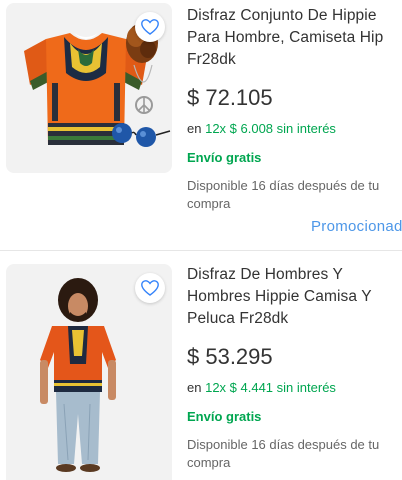 This screenshot has height=480, width=402. I want to click on product-price: $ 72.105, so click(230, 97).